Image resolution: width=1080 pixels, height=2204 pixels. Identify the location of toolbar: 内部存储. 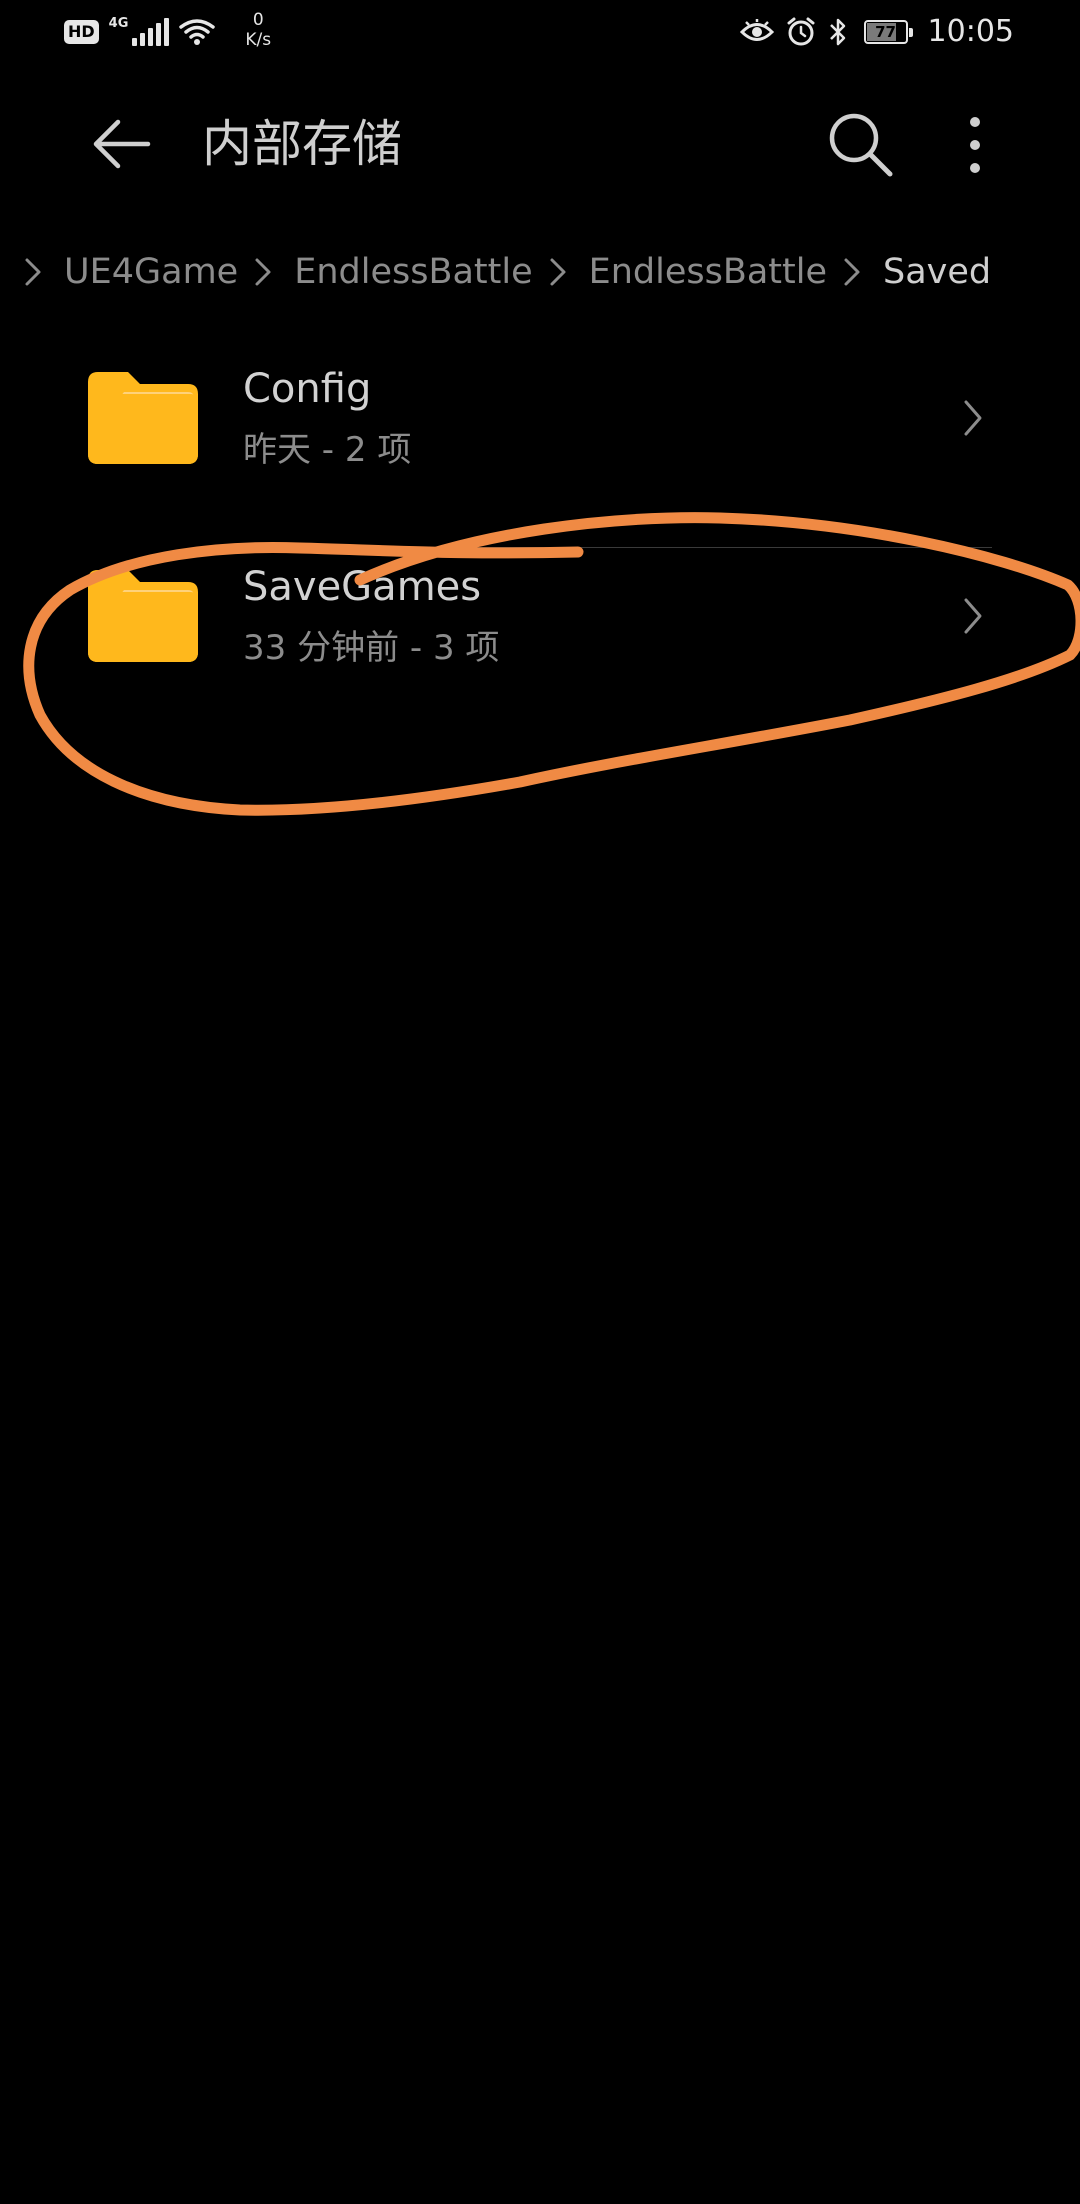
(540, 145).